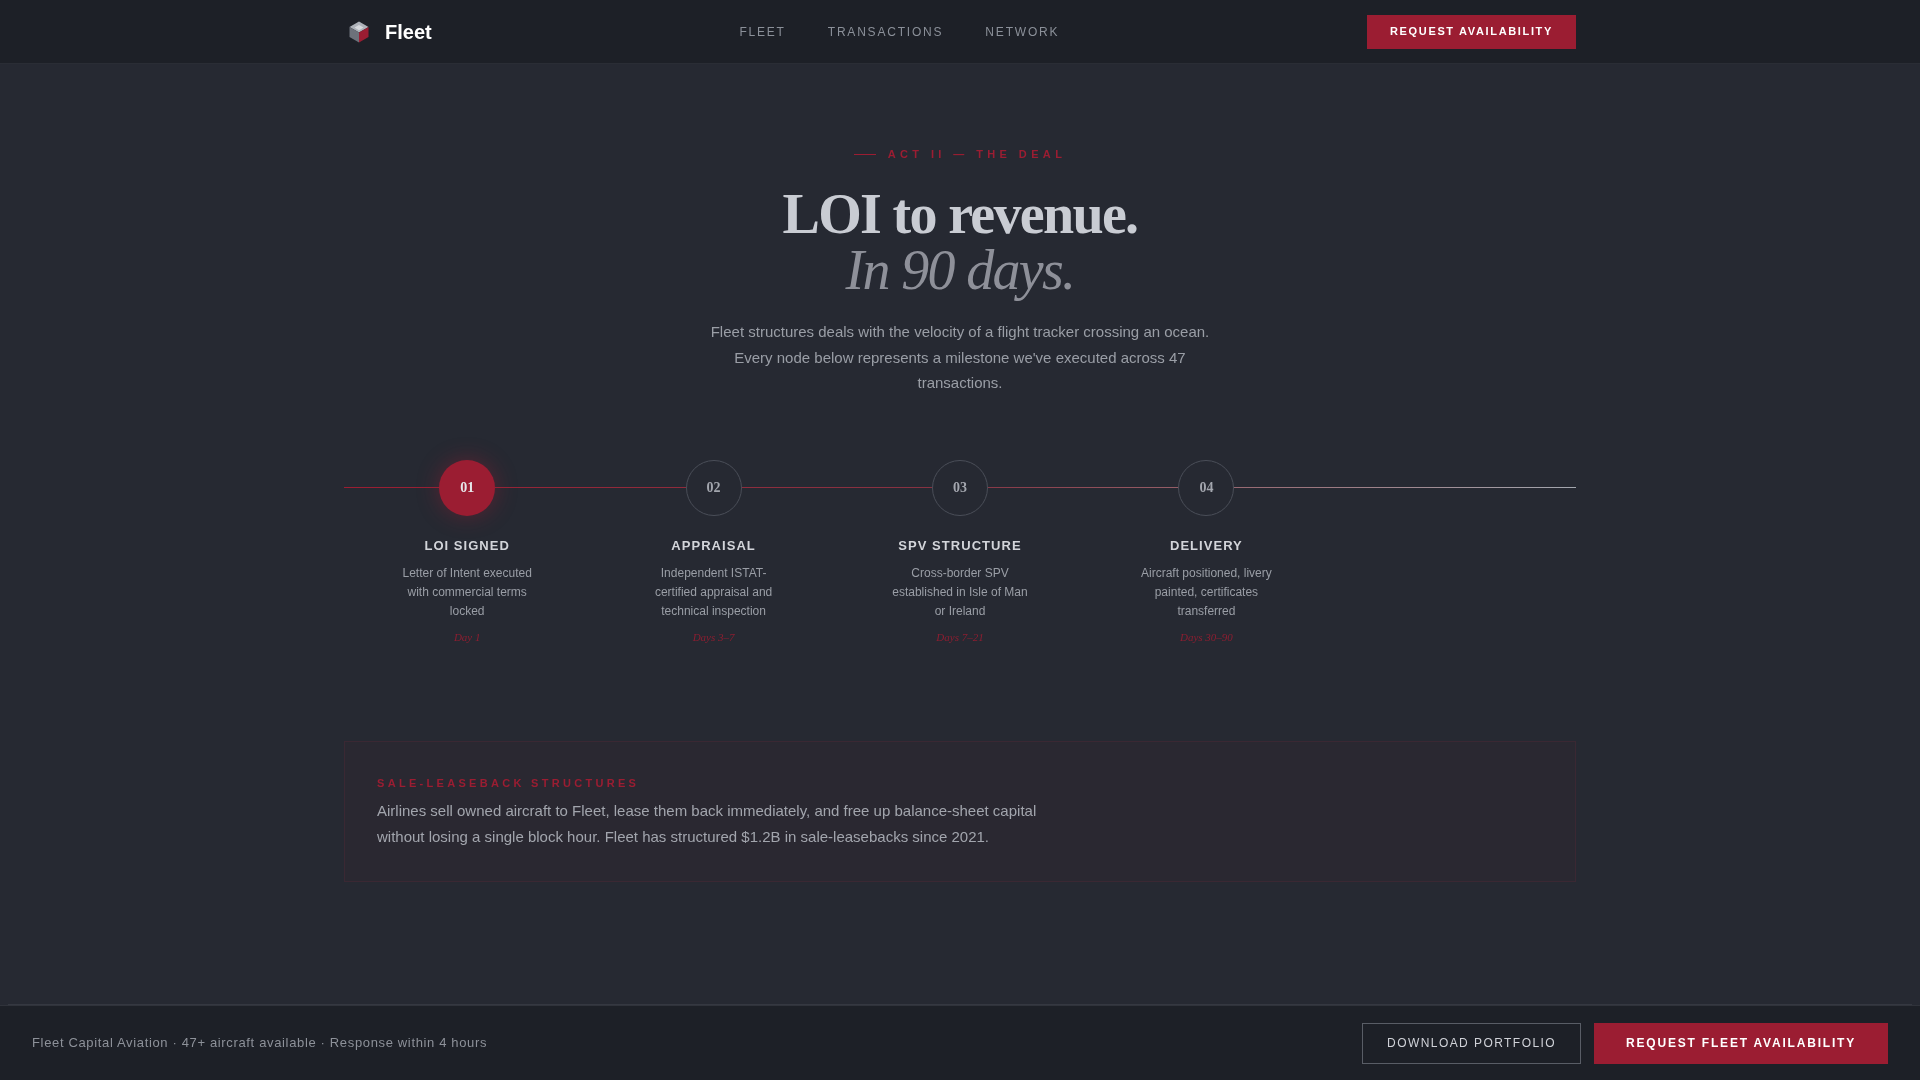 This screenshot has width=1920, height=1080. I want to click on step-title: DELIVERY, so click(1206, 545).